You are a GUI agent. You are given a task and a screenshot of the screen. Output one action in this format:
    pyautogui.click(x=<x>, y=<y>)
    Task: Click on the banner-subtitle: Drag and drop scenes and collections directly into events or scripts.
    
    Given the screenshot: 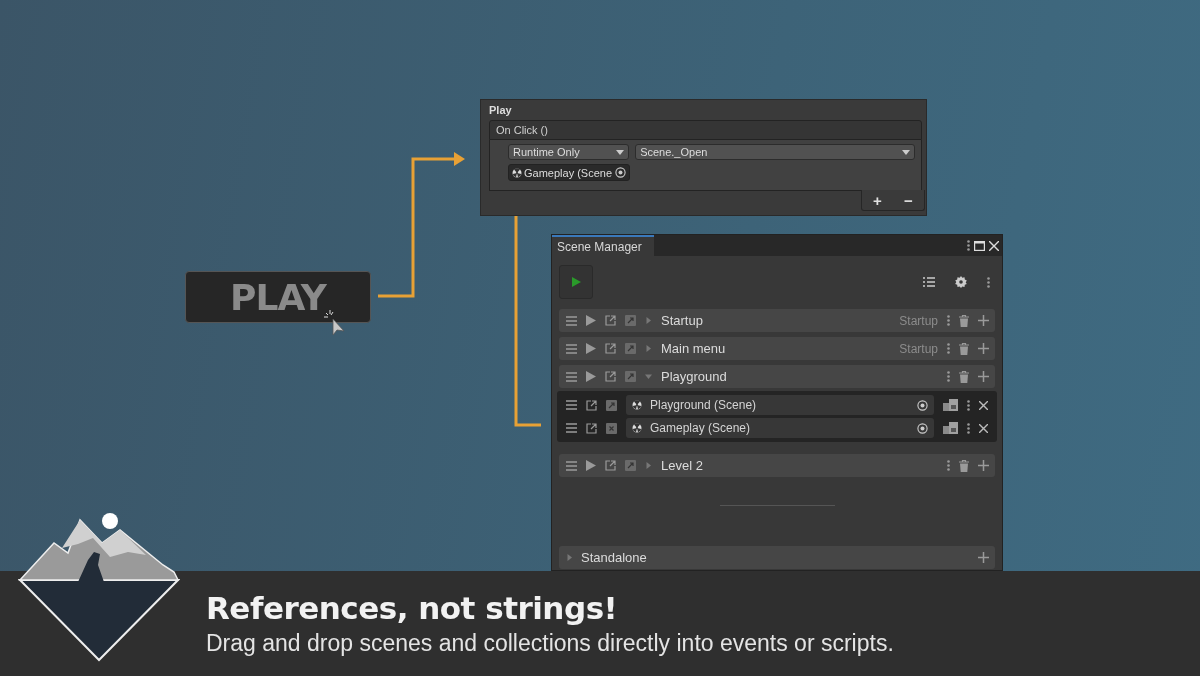 What is the action you would take?
    pyautogui.click(x=550, y=643)
    